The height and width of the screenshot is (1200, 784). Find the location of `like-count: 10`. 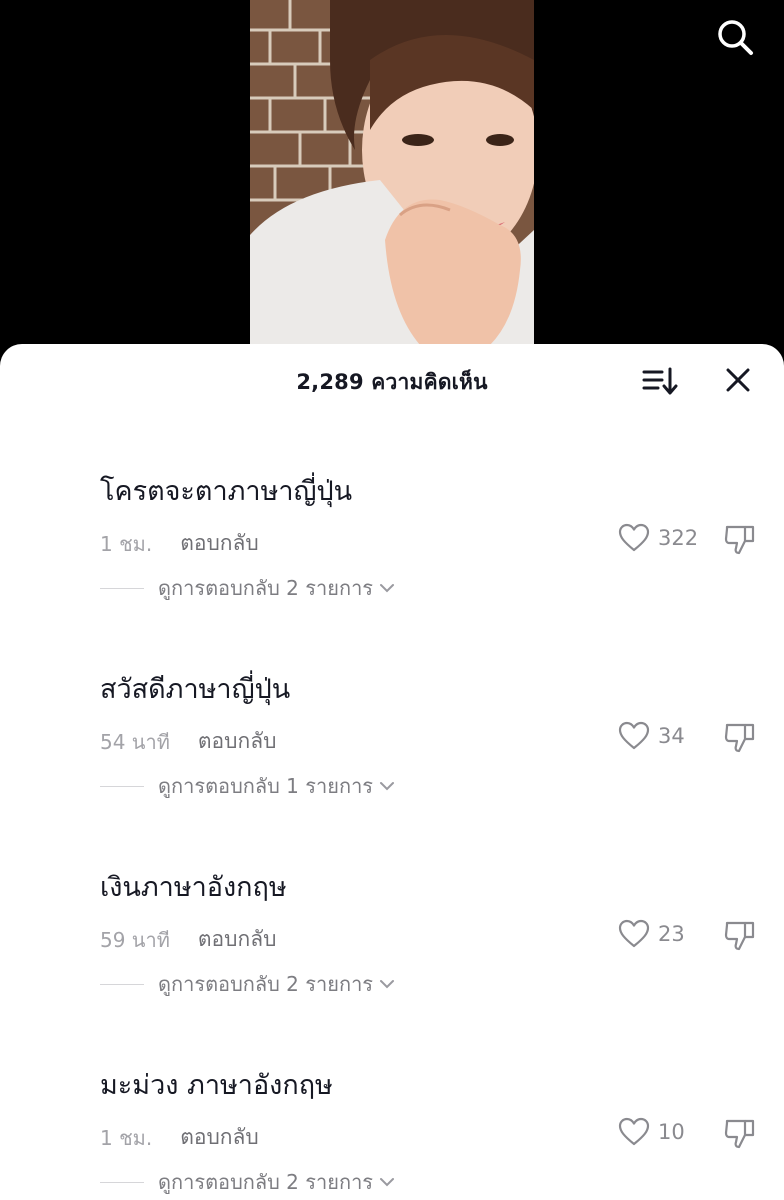

like-count: 10 is located at coordinates (671, 1132).